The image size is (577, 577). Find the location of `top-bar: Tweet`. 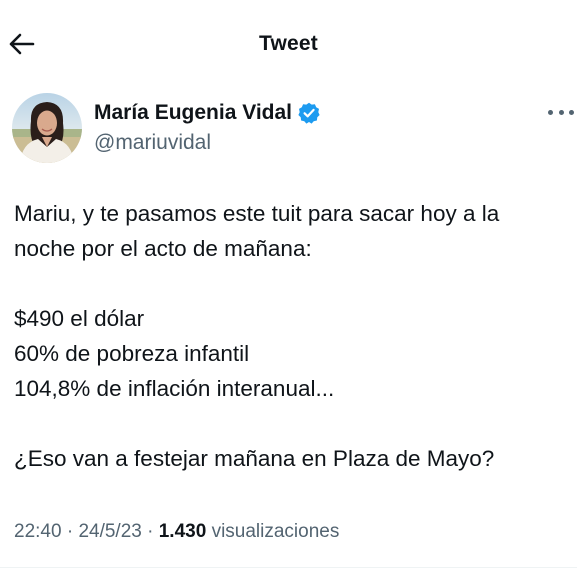

top-bar: Tweet is located at coordinates (288, 44).